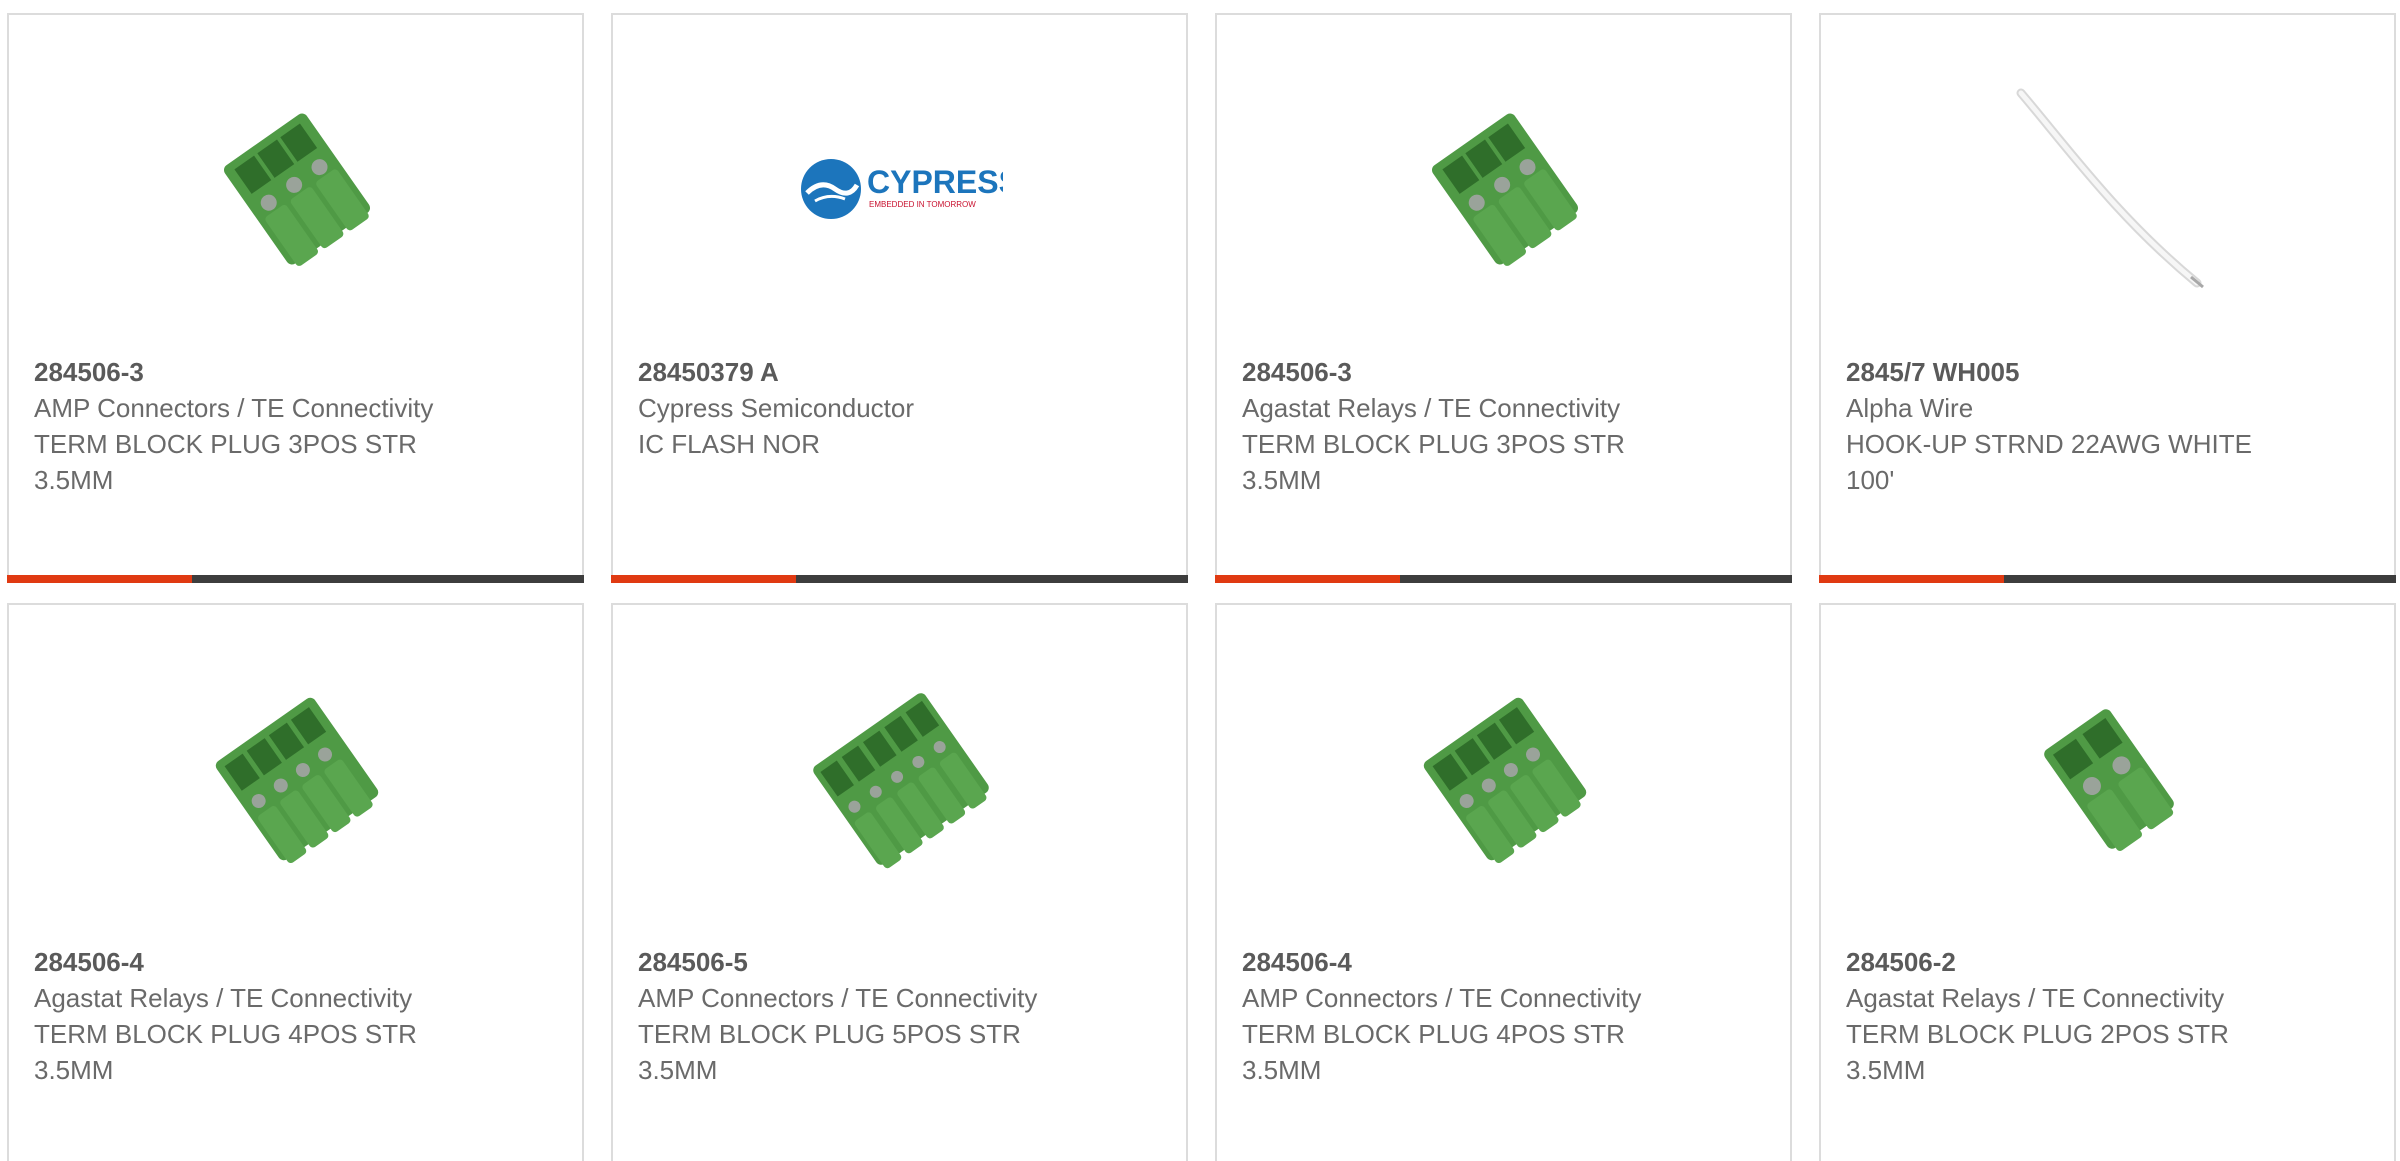 Image resolution: width=2400 pixels, height=1161 pixels. What do you see at coordinates (776, 408) in the screenshot?
I see `manufacturer: Cypress Semiconductor` at bounding box center [776, 408].